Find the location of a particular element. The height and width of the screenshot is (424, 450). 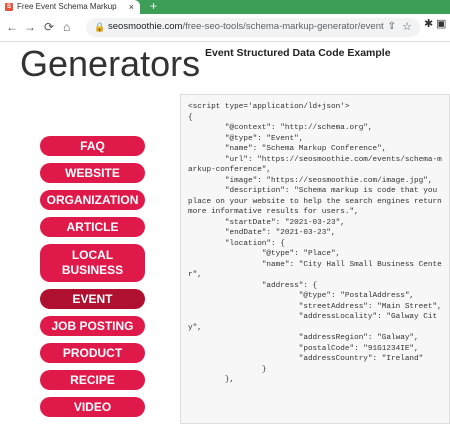

nav-button-website: WEBSITE is located at coordinates (92, 173).